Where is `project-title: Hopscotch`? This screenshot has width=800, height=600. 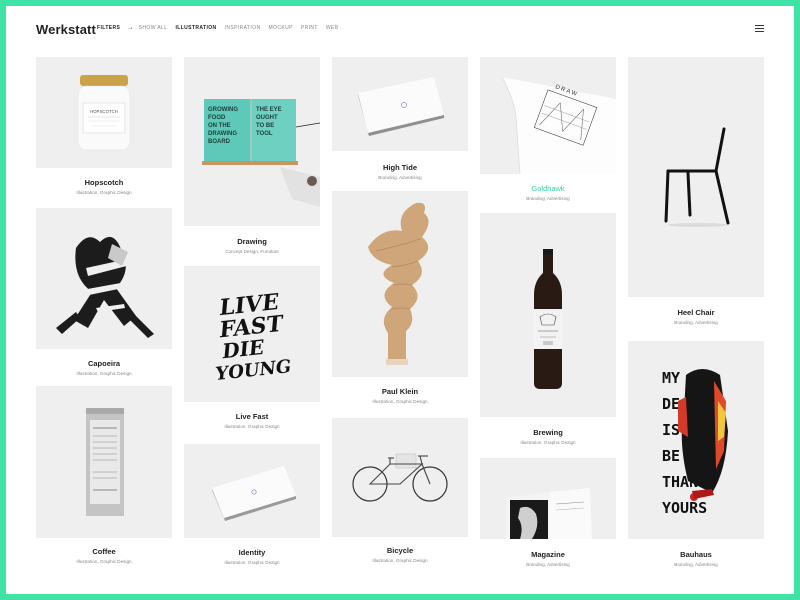
project-title: Hopscotch is located at coordinates (104, 182).